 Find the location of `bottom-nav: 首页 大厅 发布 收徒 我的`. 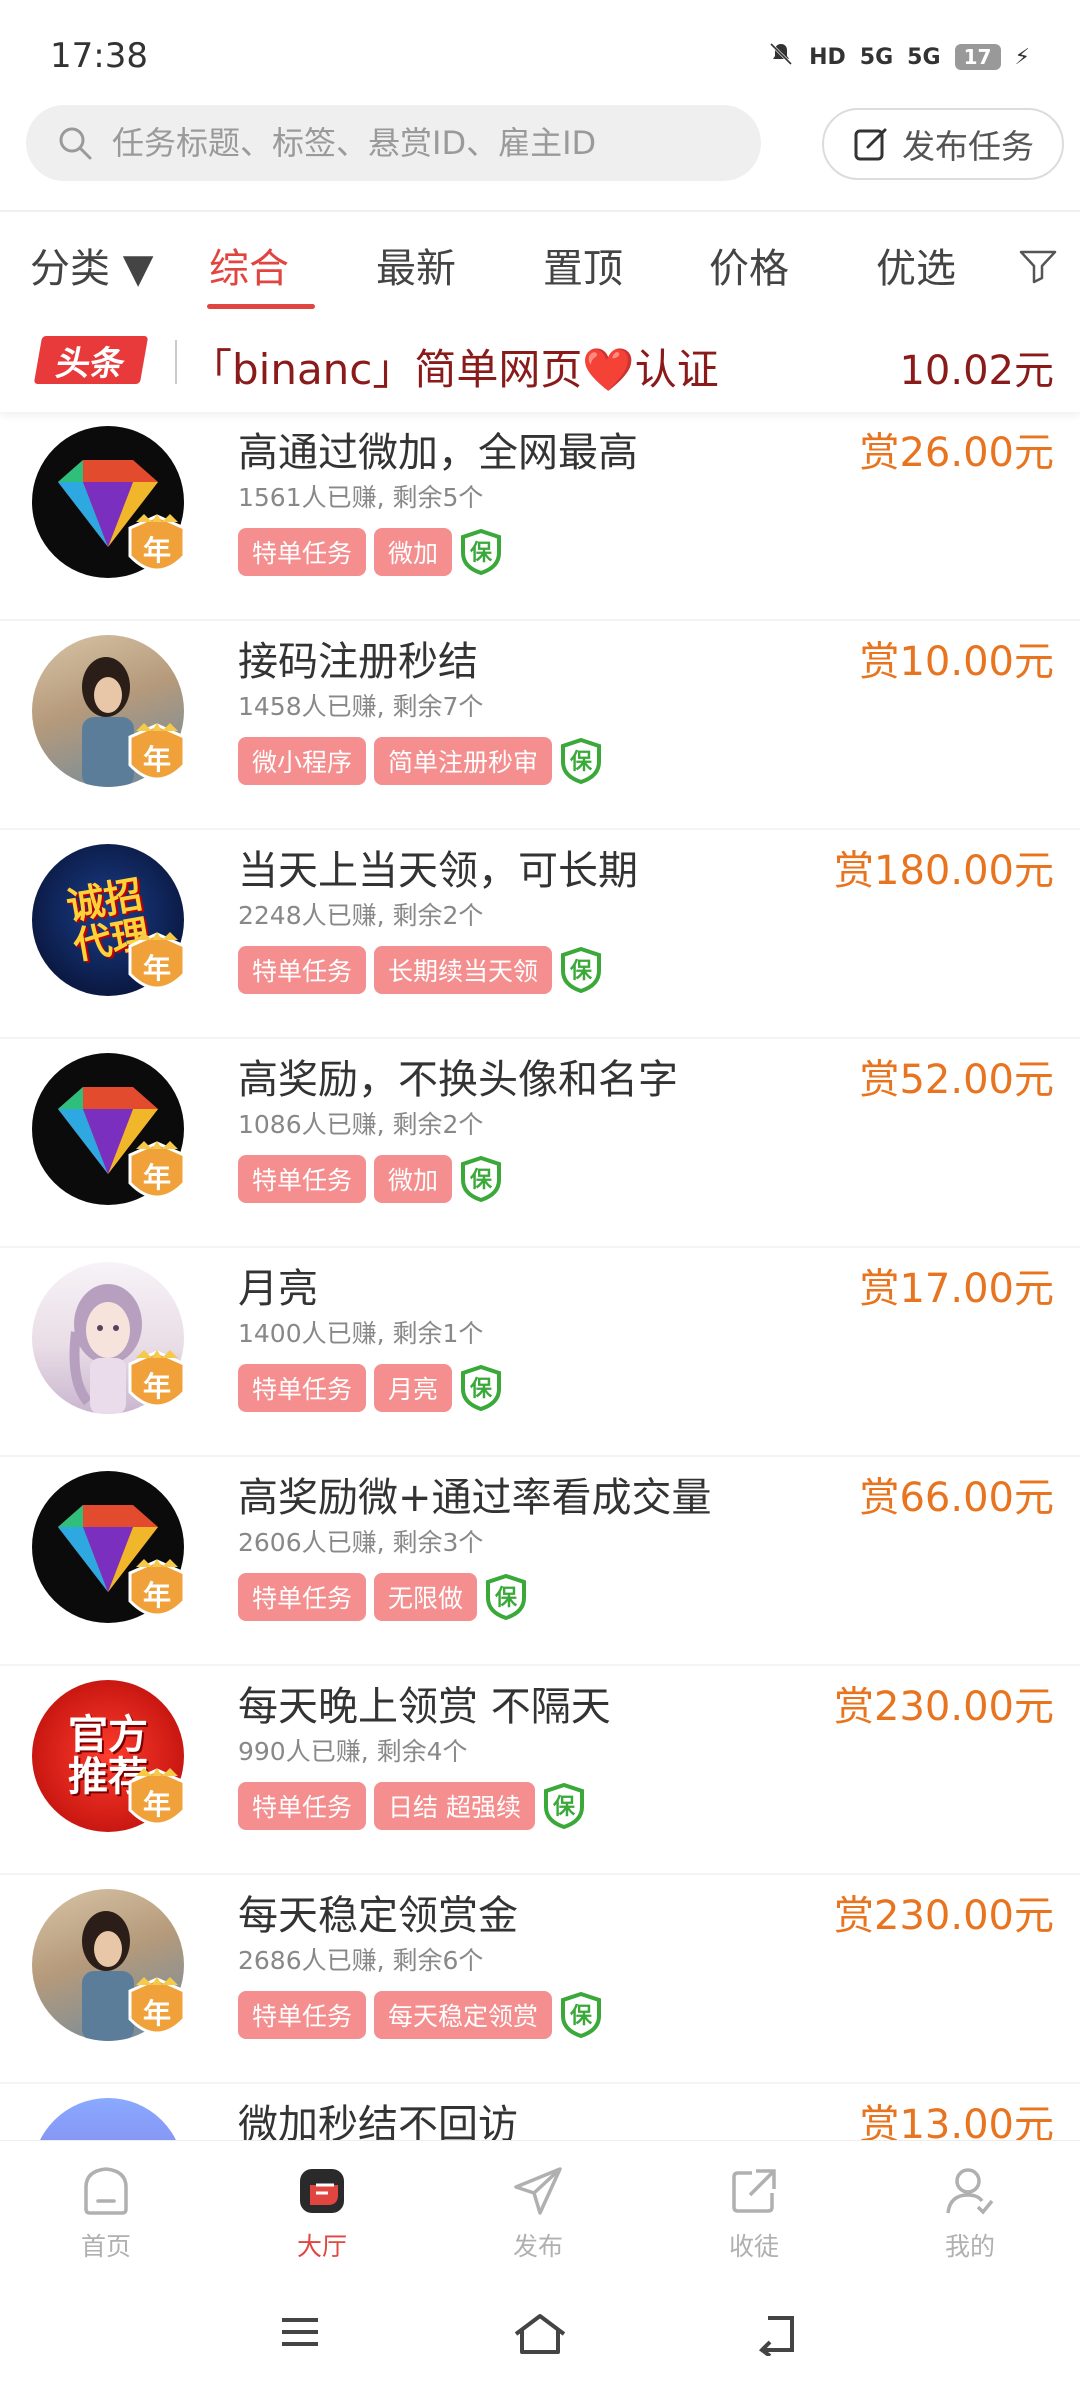

bottom-nav: 首页 大厅 发布 收徒 我的 is located at coordinates (540, 2210).